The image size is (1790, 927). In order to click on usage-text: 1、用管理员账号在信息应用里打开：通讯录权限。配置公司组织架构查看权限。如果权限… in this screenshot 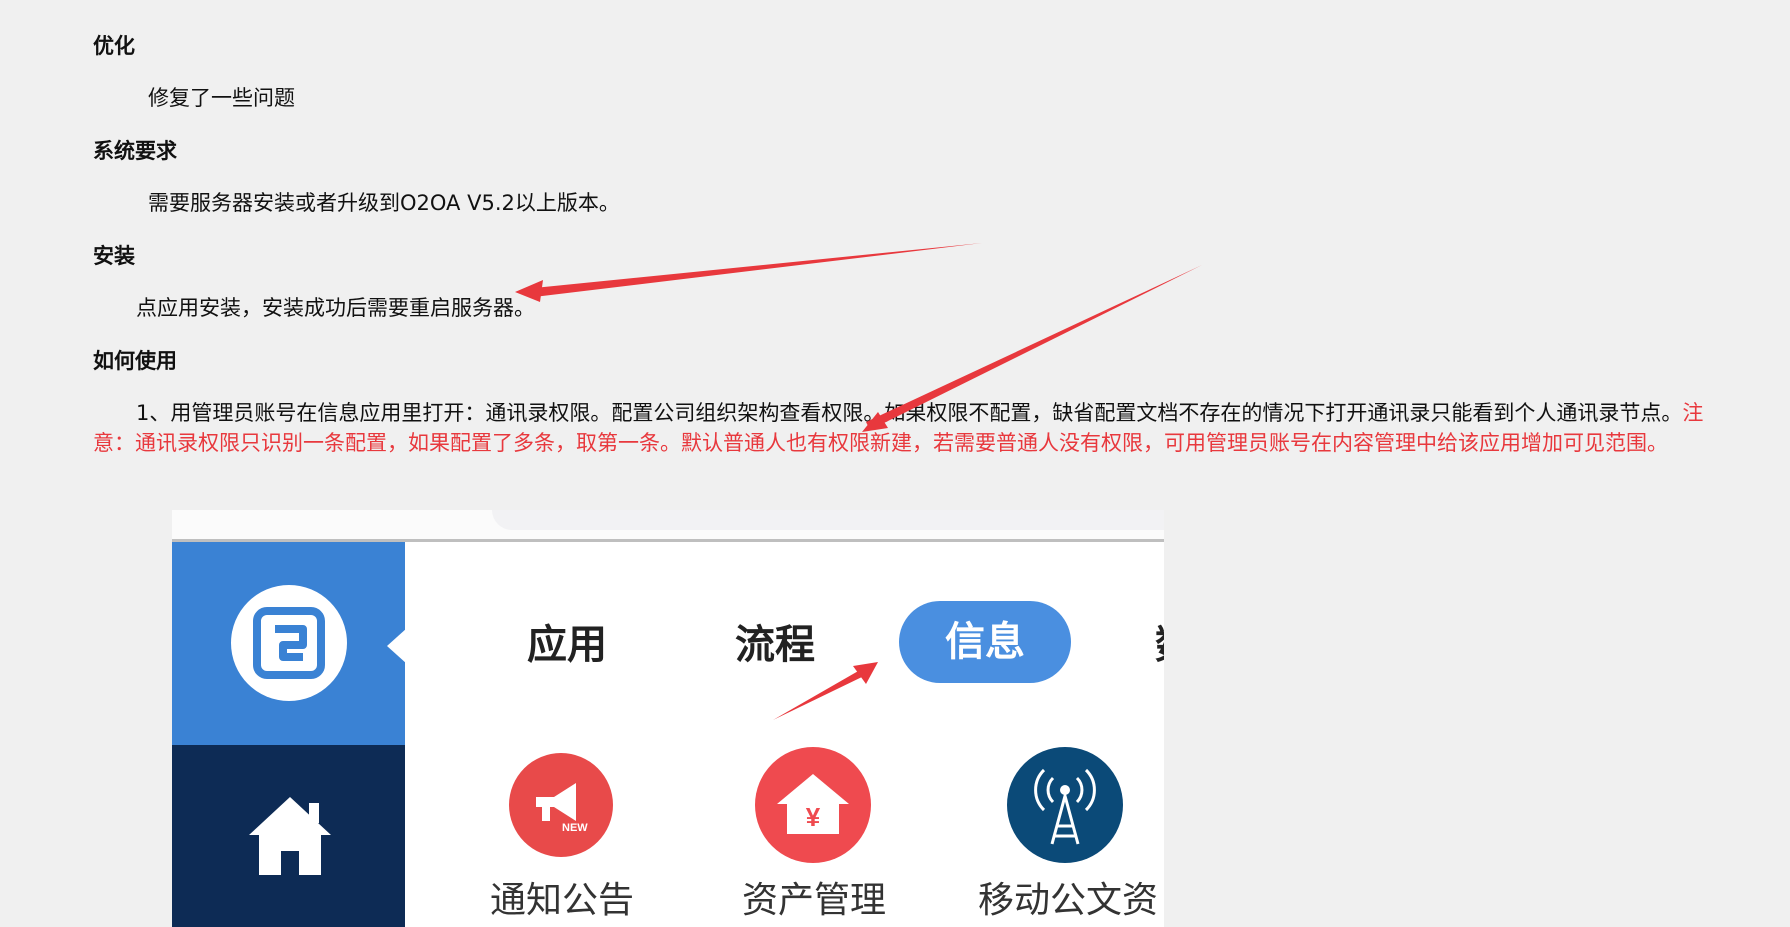, I will do `click(909, 413)`.